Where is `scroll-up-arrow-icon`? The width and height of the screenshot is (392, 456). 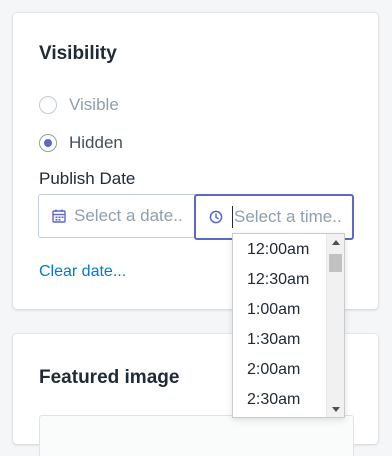 scroll-up-arrow-icon is located at coordinates (335, 242).